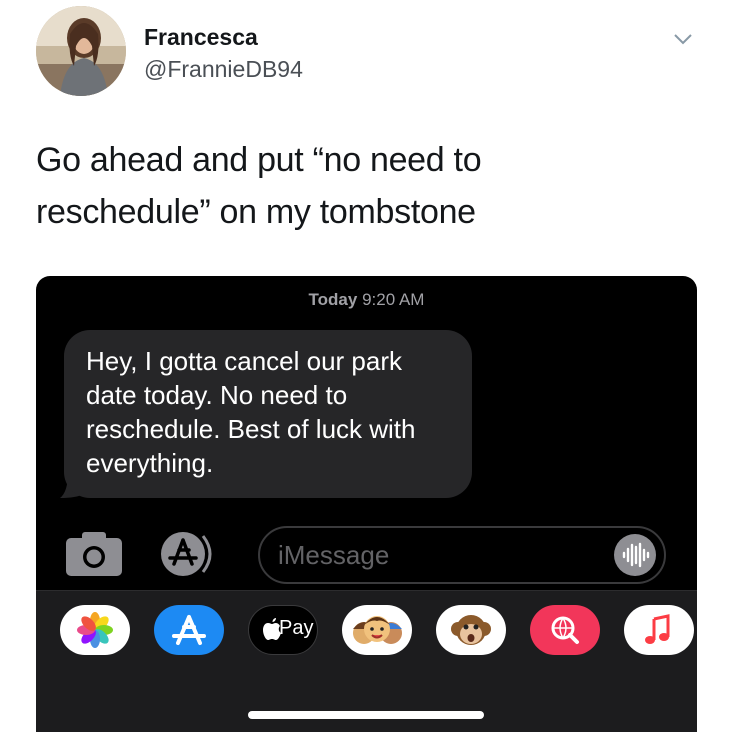  I want to click on audio-message-button, so click(635, 555).